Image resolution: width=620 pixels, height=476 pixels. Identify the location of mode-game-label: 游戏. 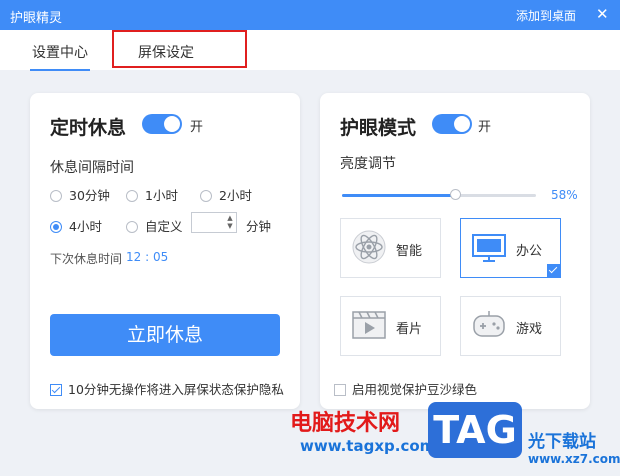
(529, 329).